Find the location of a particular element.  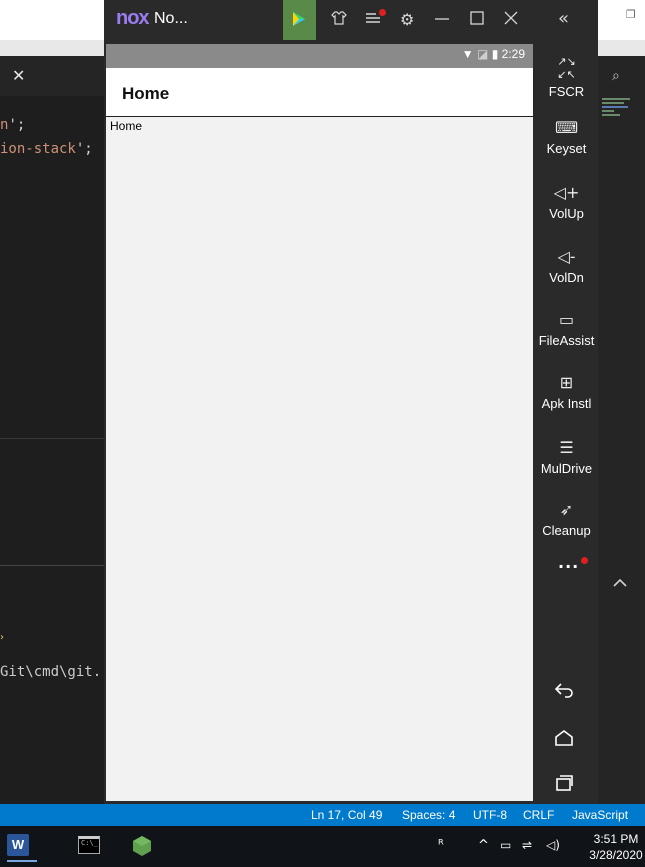

no-signal-icon: ◪ is located at coordinates (483, 54).